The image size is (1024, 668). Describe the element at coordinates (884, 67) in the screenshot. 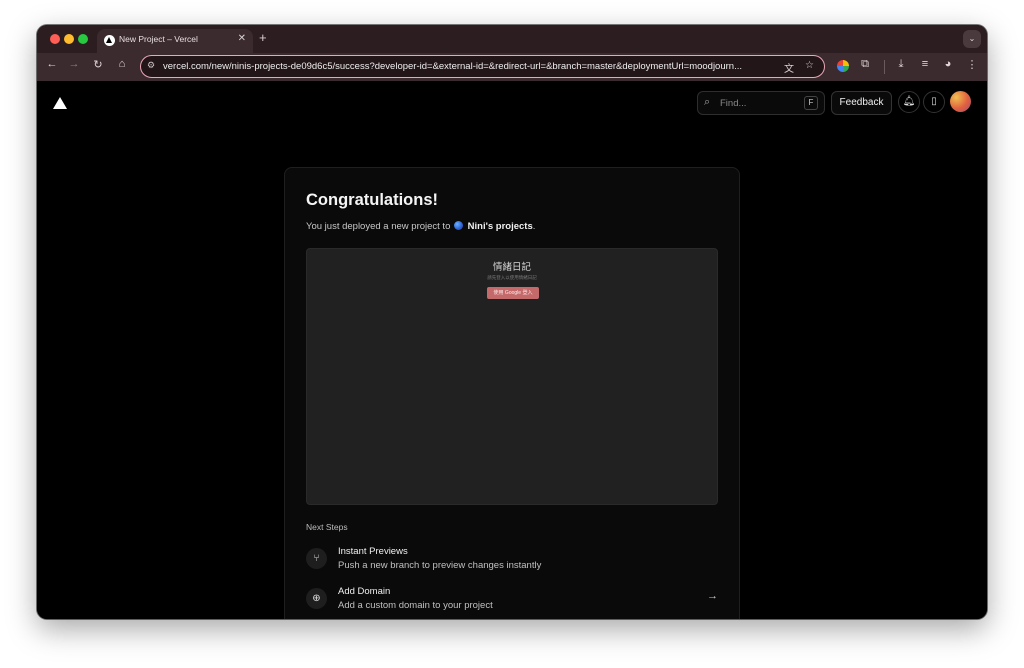

I see `toolbar-divider` at that location.